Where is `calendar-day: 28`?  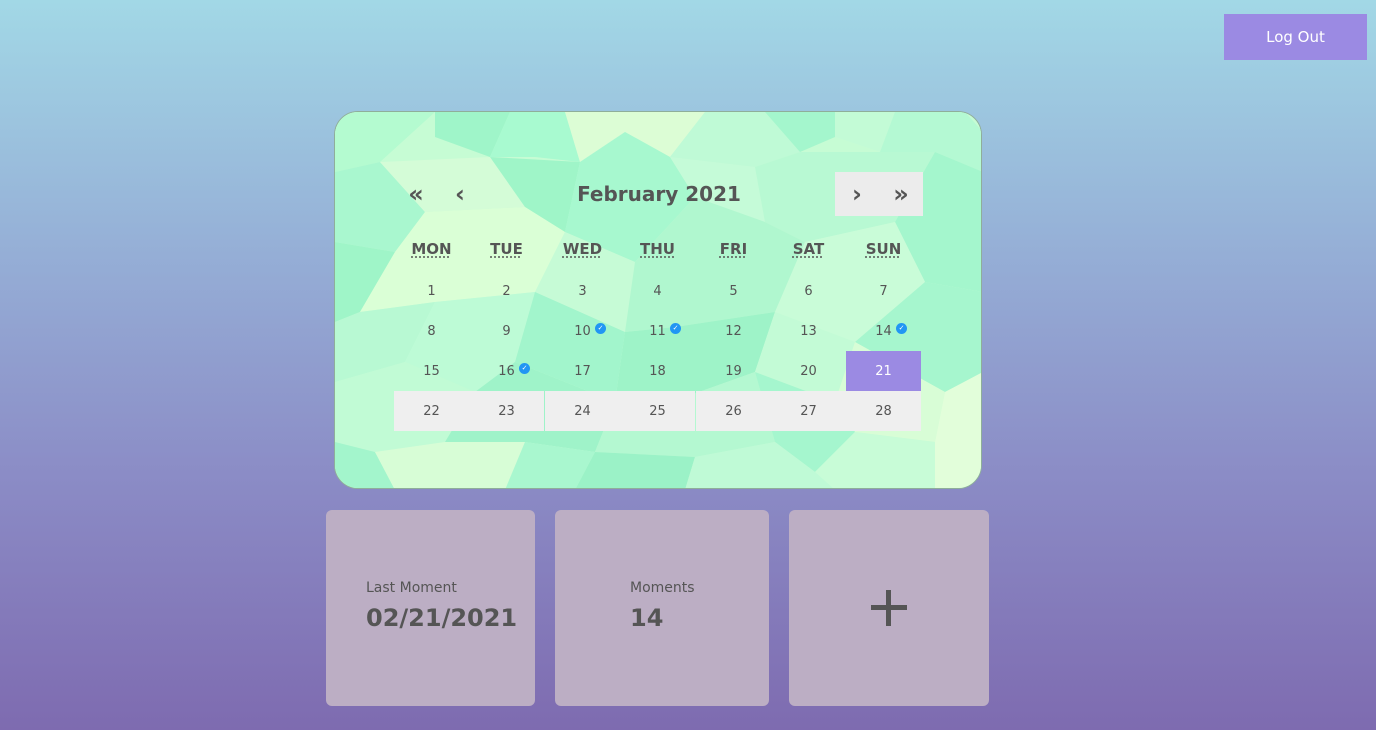
calendar-day: 28 is located at coordinates (883, 411).